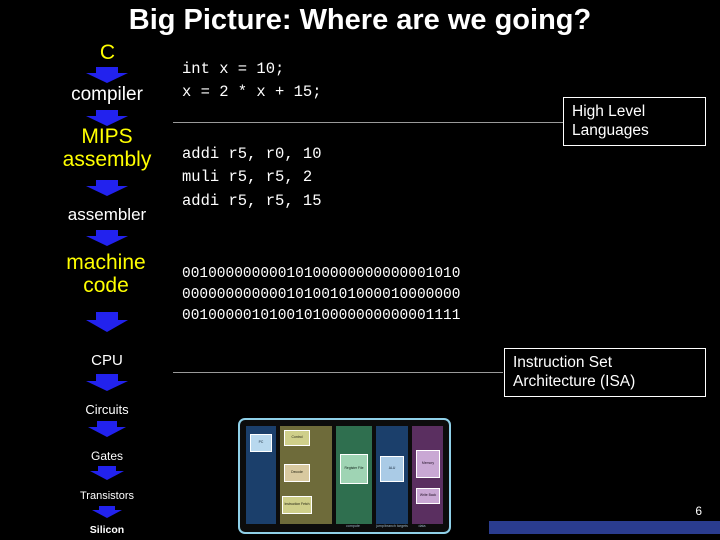 This screenshot has width=720, height=540. What do you see at coordinates (338, 372) in the screenshot?
I see `divider-isa` at bounding box center [338, 372].